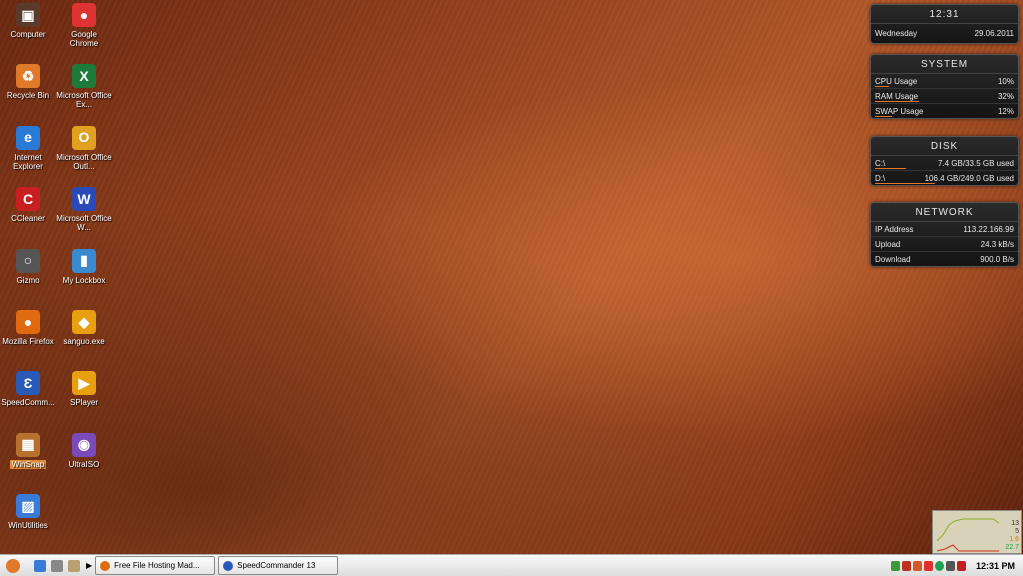 The image size is (1023, 576). Describe the element at coordinates (28, 260) in the screenshot. I see `gizmo-icon: ○` at that location.